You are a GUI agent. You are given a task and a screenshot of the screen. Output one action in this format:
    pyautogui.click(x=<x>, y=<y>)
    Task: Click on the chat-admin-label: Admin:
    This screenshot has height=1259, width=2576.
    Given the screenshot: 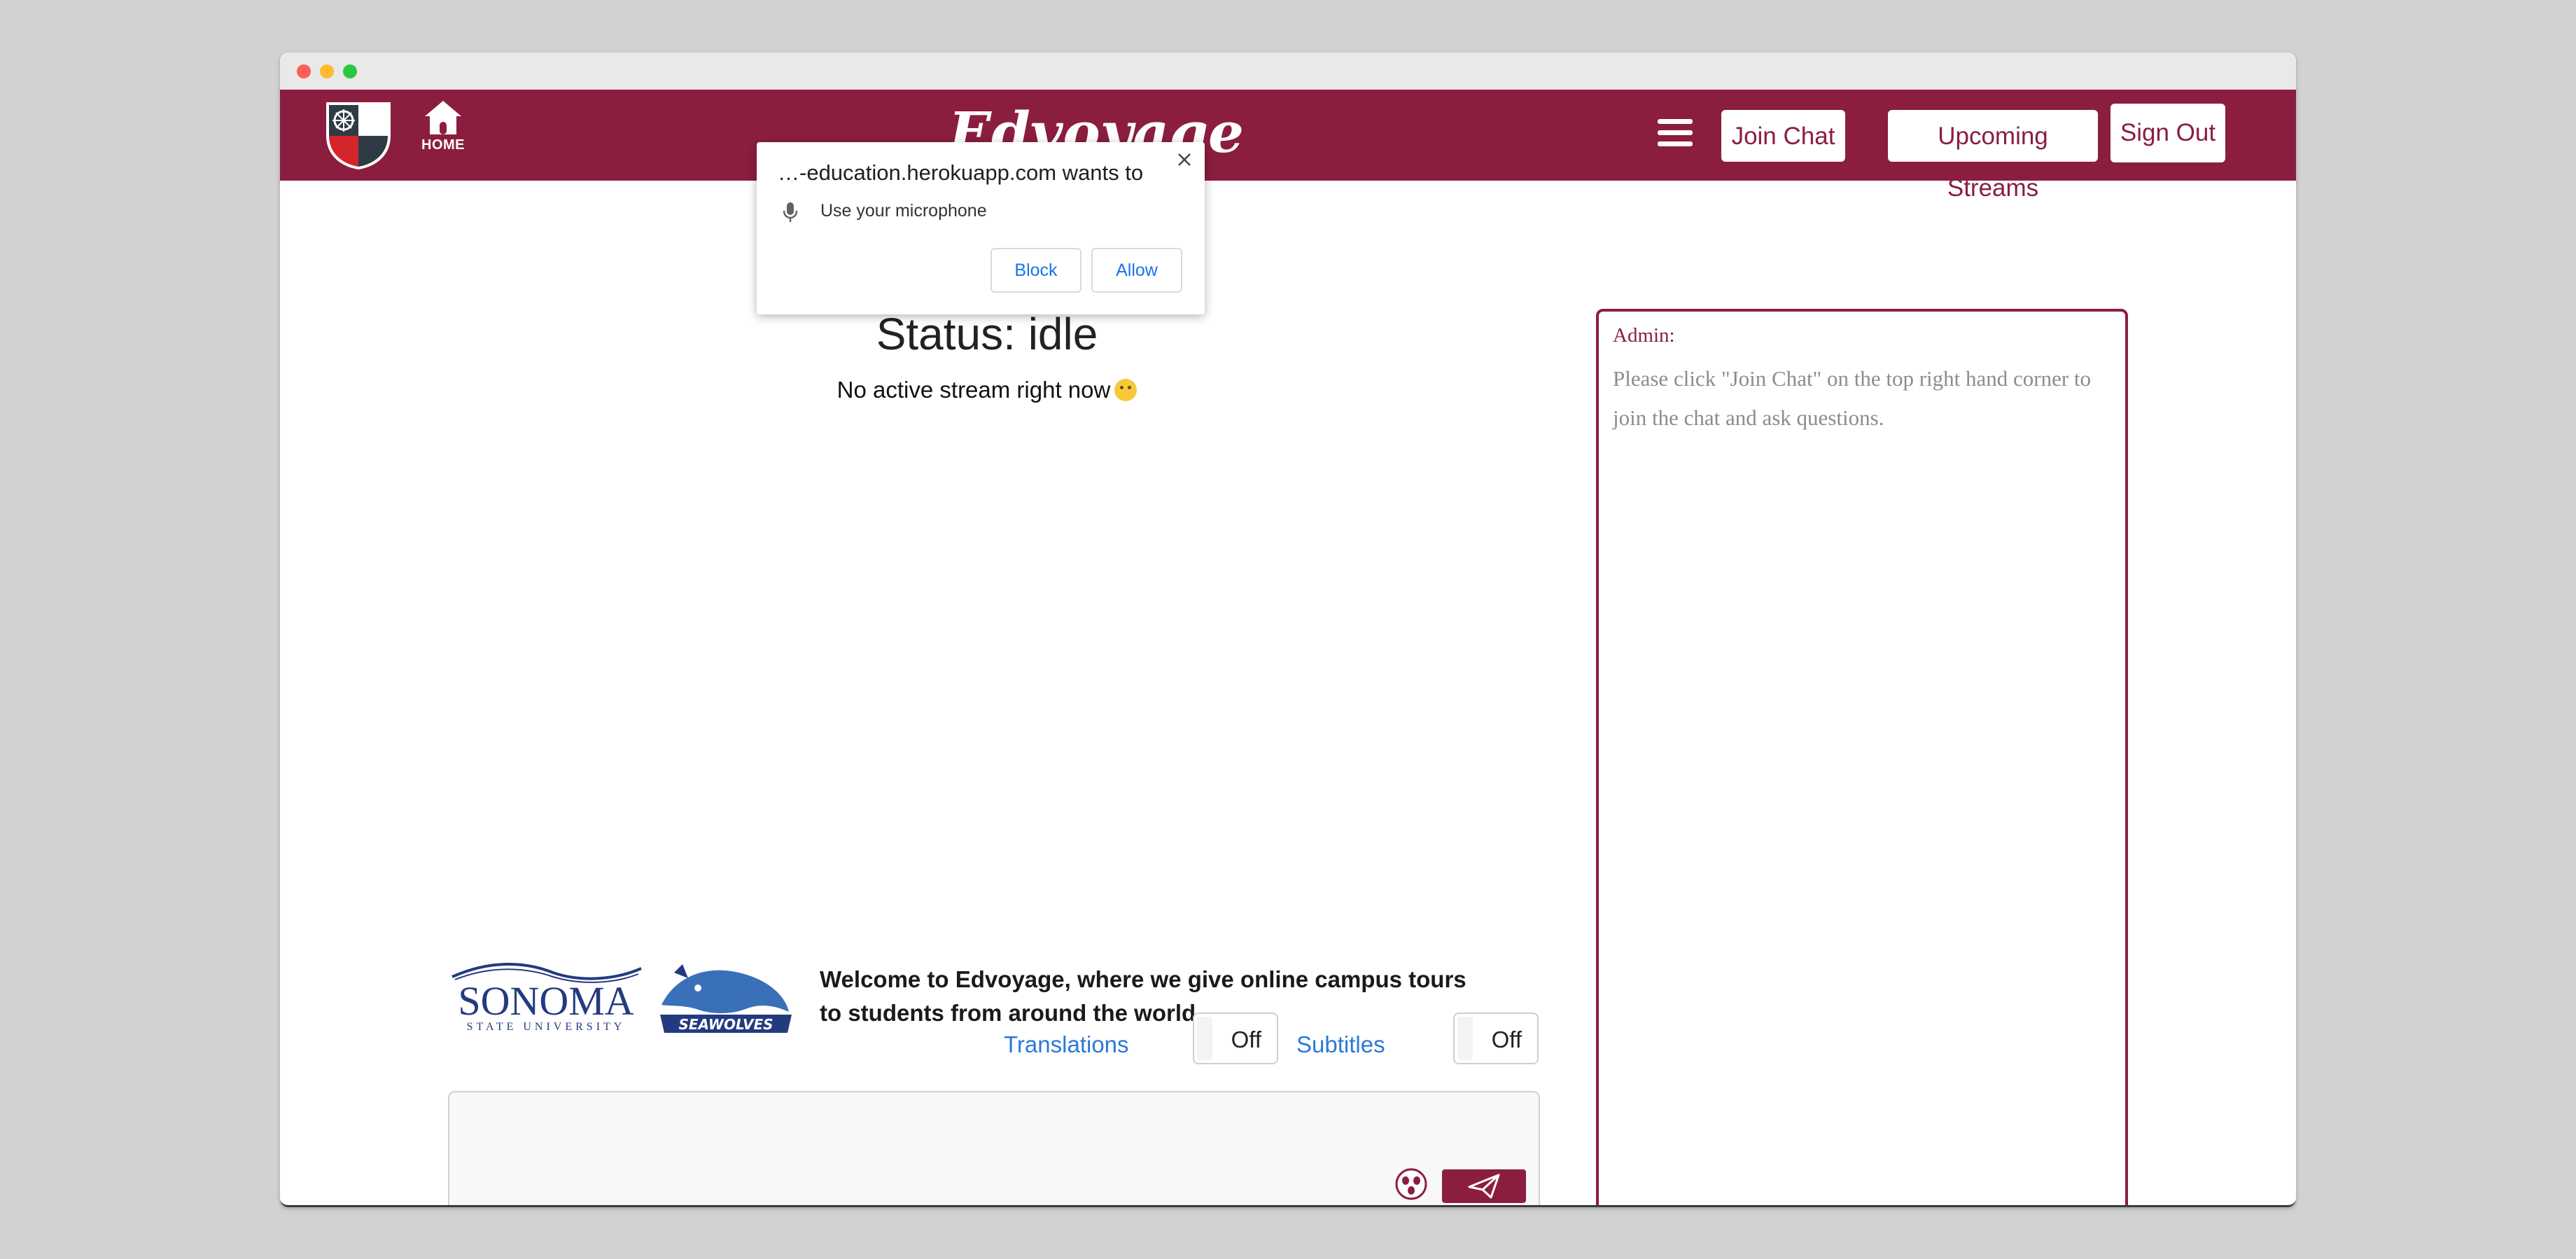 What is the action you would take?
    pyautogui.click(x=1644, y=336)
    